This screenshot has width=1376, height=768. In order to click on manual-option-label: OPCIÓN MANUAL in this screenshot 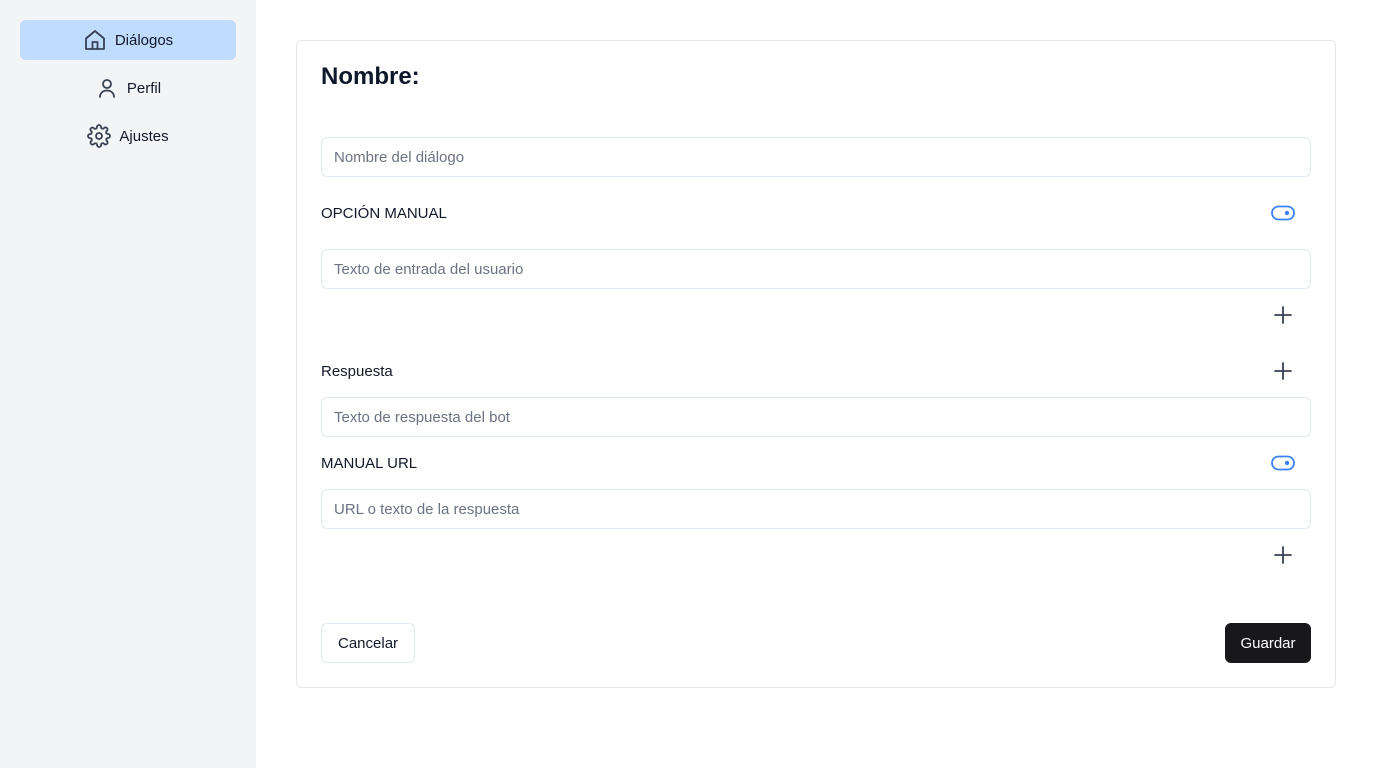, I will do `click(384, 213)`.